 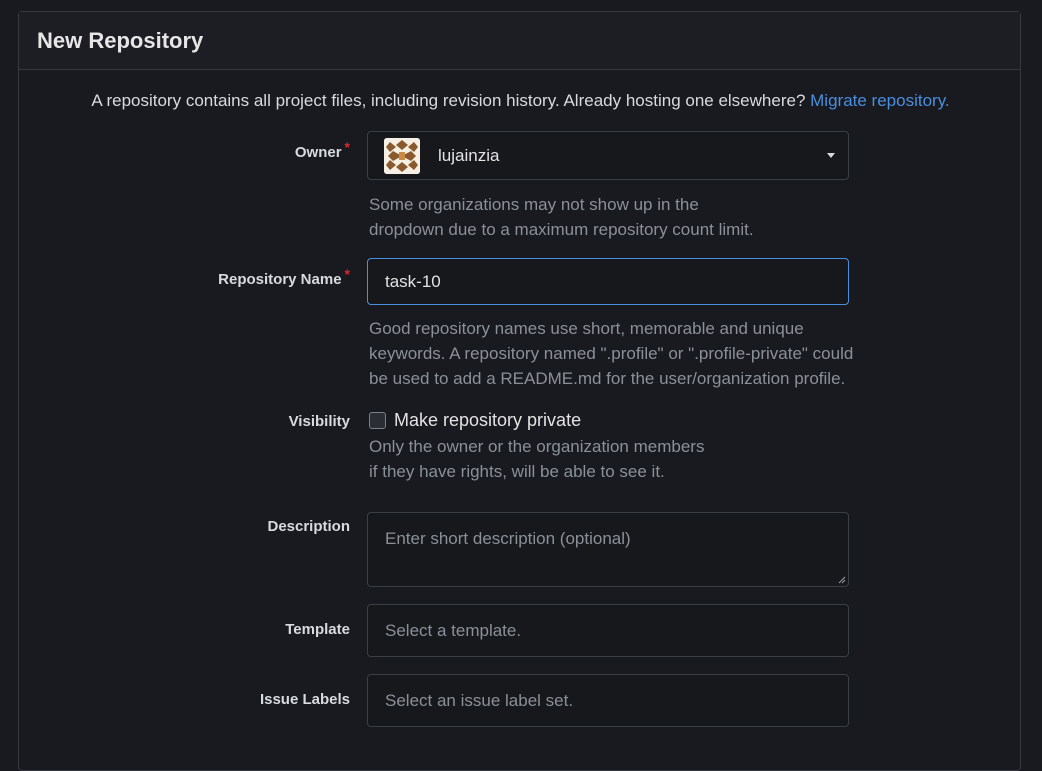 I want to click on template-placeholder: Select a template., so click(x=453, y=630).